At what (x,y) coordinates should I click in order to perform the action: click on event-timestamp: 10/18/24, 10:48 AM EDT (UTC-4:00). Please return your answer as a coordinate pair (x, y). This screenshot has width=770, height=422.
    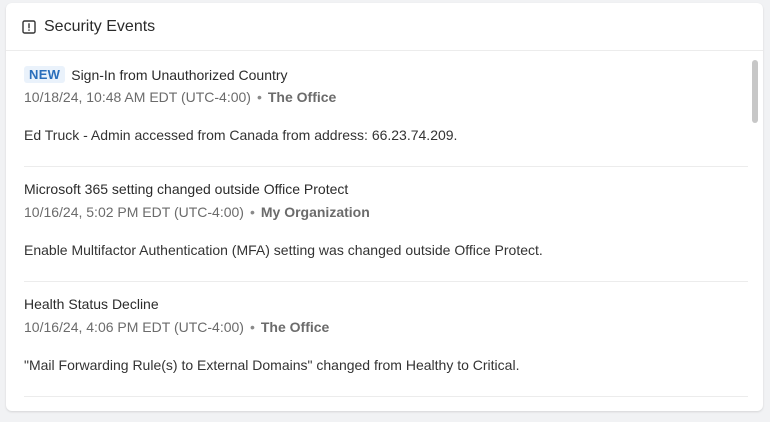
    Looking at the image, I should click on (137, 97).